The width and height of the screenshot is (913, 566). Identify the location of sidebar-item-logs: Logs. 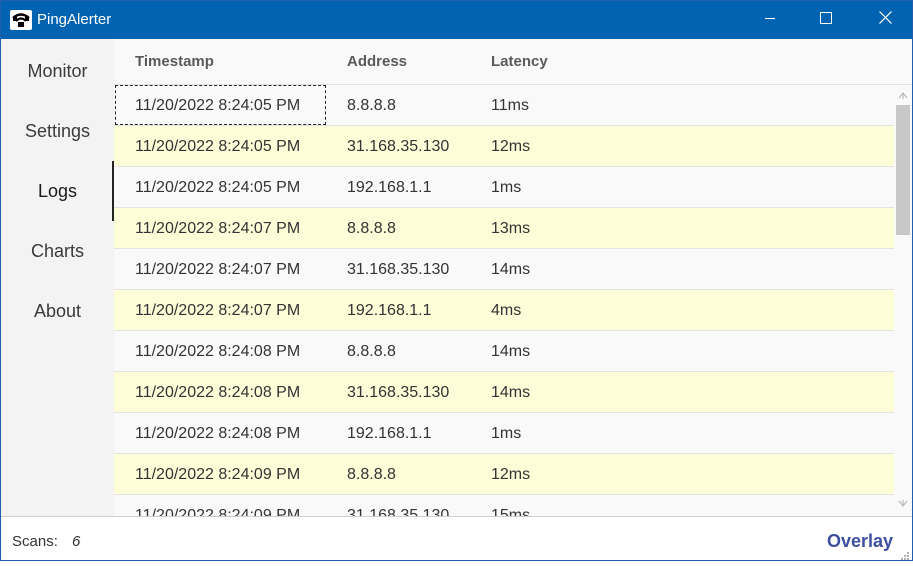
(57, 191).